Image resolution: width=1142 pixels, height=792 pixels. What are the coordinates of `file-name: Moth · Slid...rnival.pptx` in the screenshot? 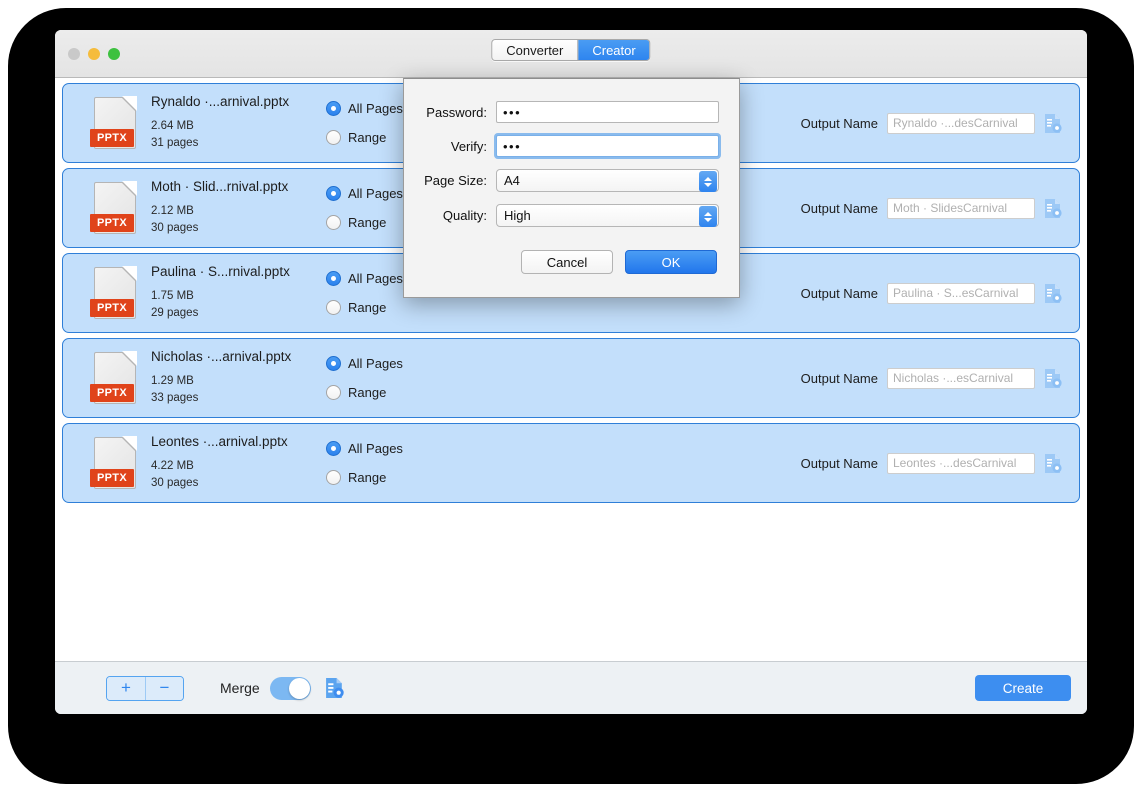 It's located at (220, 186).